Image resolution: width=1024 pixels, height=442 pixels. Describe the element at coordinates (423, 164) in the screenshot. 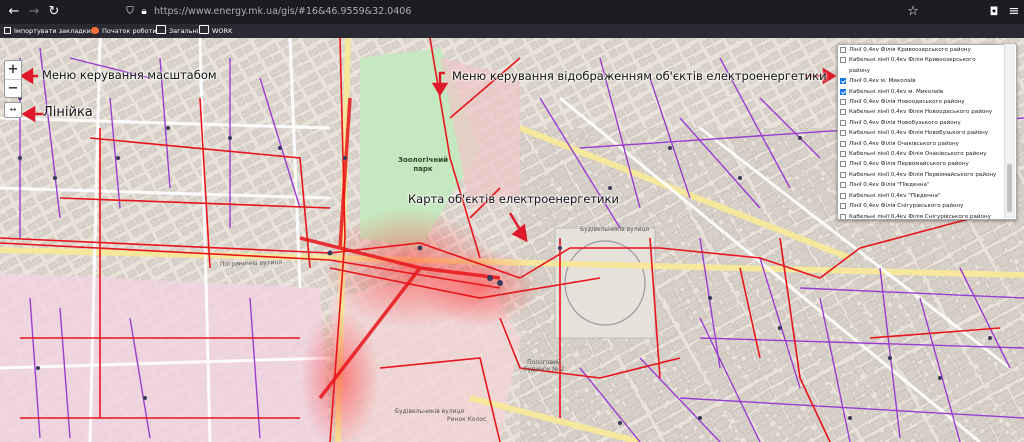

I see `zoo-label: Зоологічний парк` at that location.